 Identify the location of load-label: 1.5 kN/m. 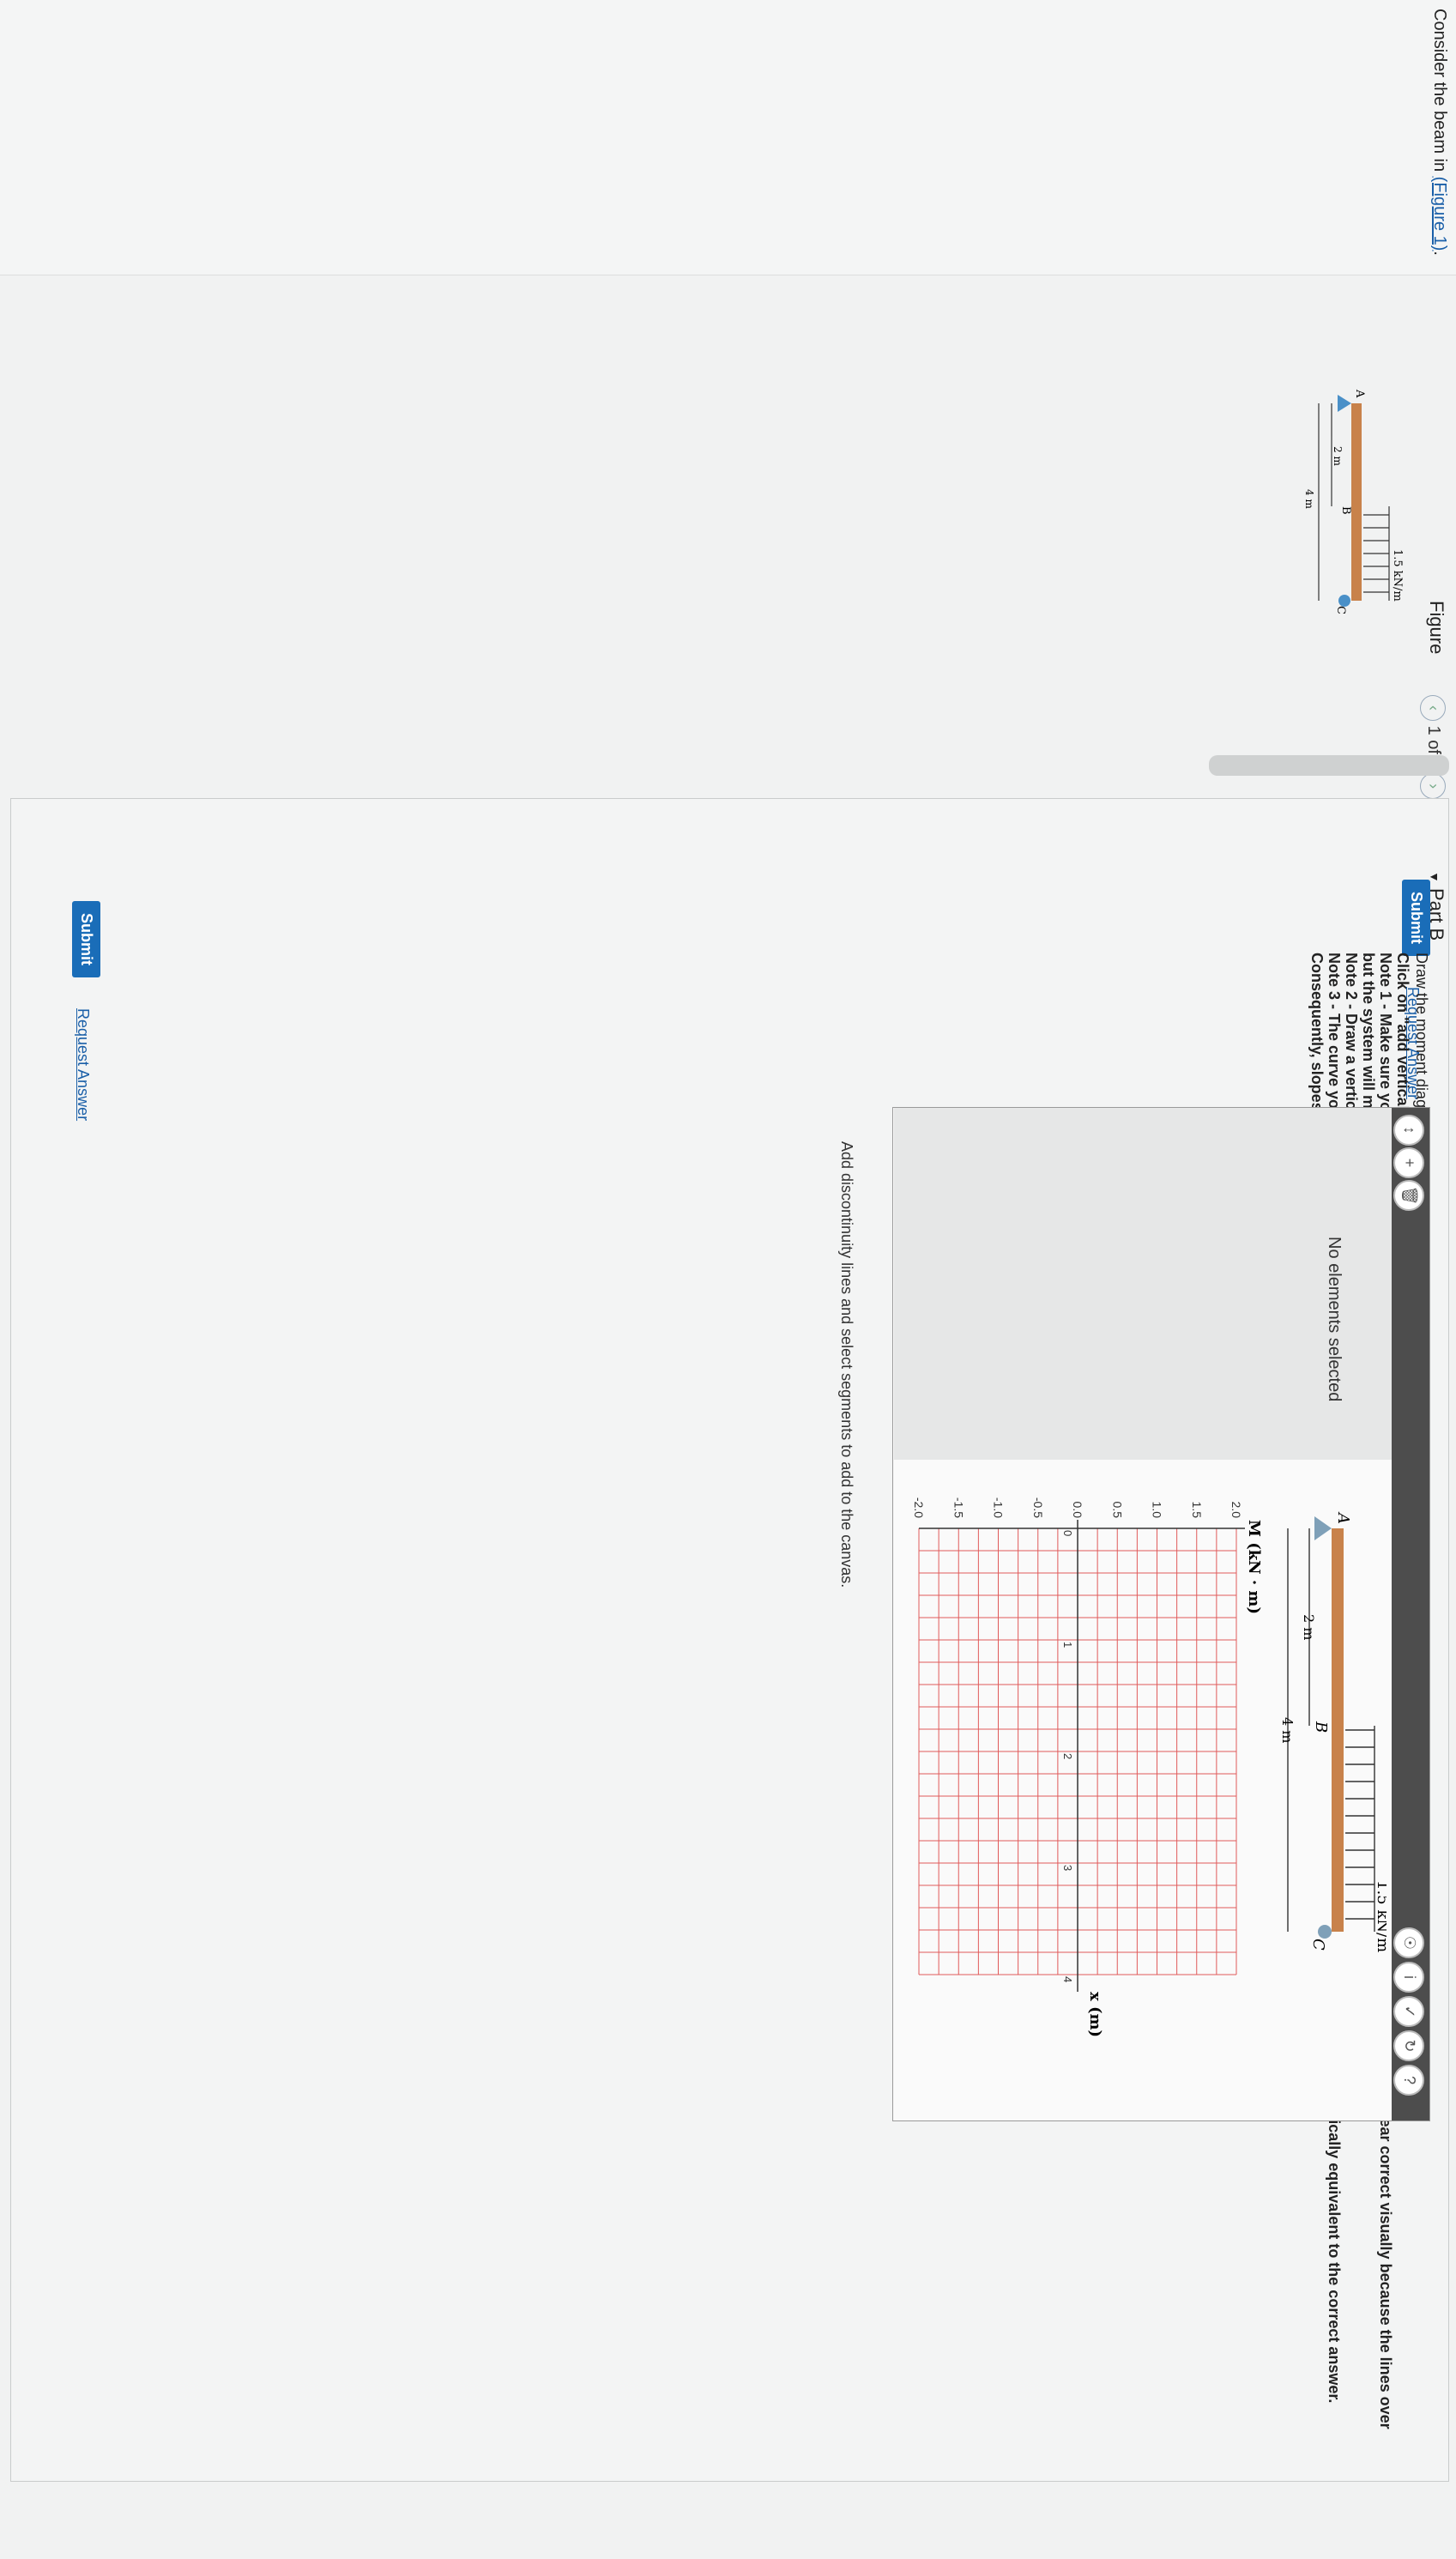
(1398, 575).